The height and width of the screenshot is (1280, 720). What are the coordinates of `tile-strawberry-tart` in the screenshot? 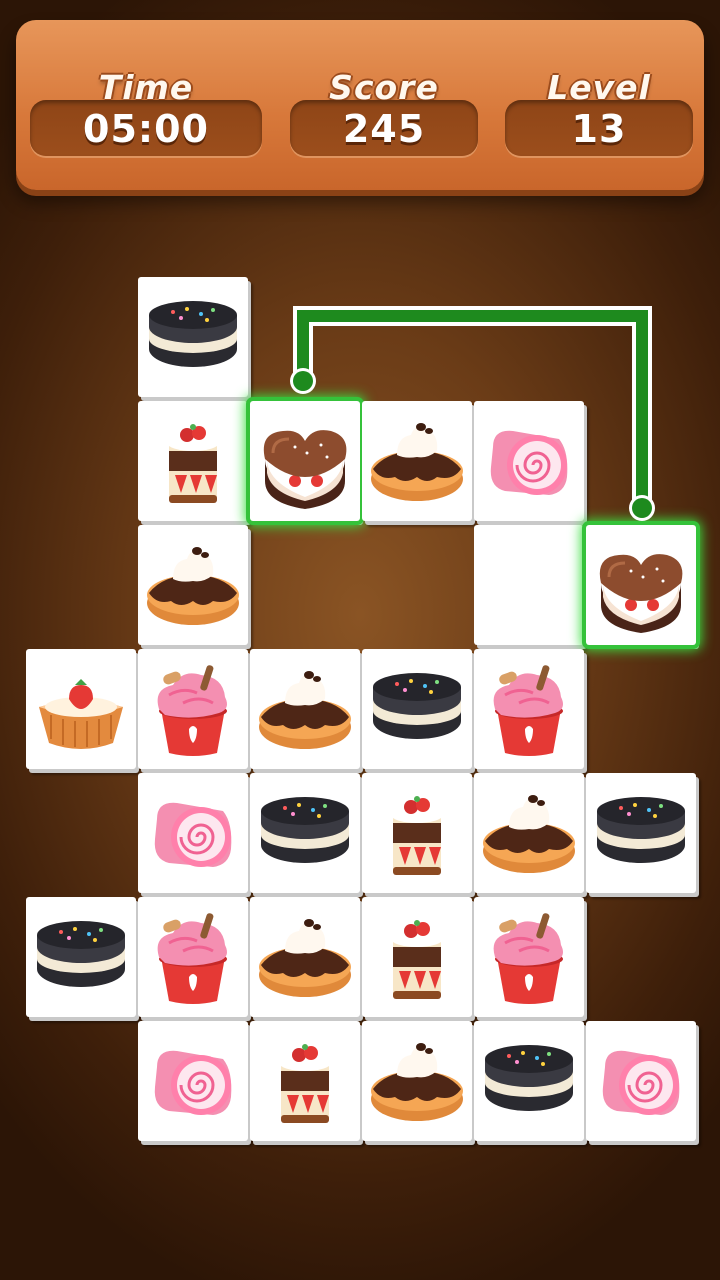 It's located at (81, 709).